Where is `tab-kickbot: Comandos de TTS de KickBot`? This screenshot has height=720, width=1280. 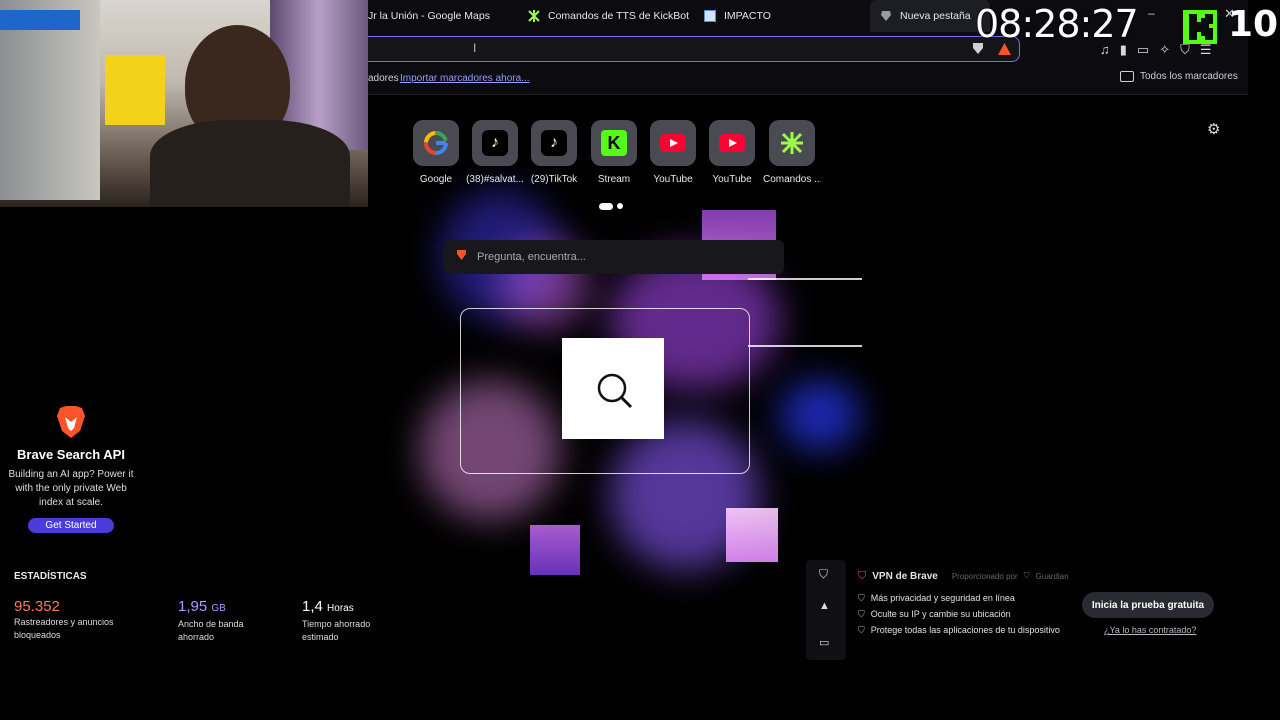 tab-kickbot: Comandos de TTS de KickBot is located at coordinates (608, 16).